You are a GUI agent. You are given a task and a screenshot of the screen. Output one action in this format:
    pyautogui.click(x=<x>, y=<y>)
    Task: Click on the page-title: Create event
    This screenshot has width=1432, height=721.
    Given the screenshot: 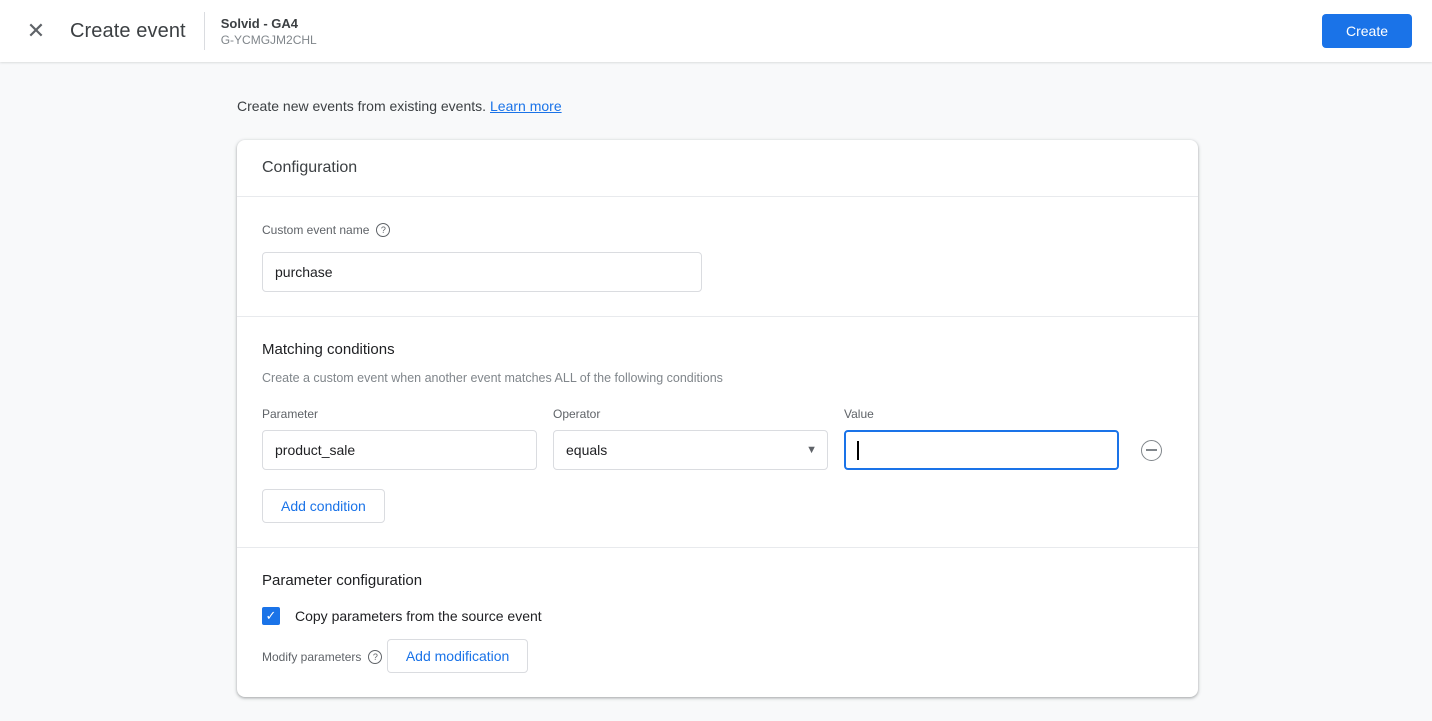 What is the action you would take?
    pyautogui.click(x=128, y=30)
    